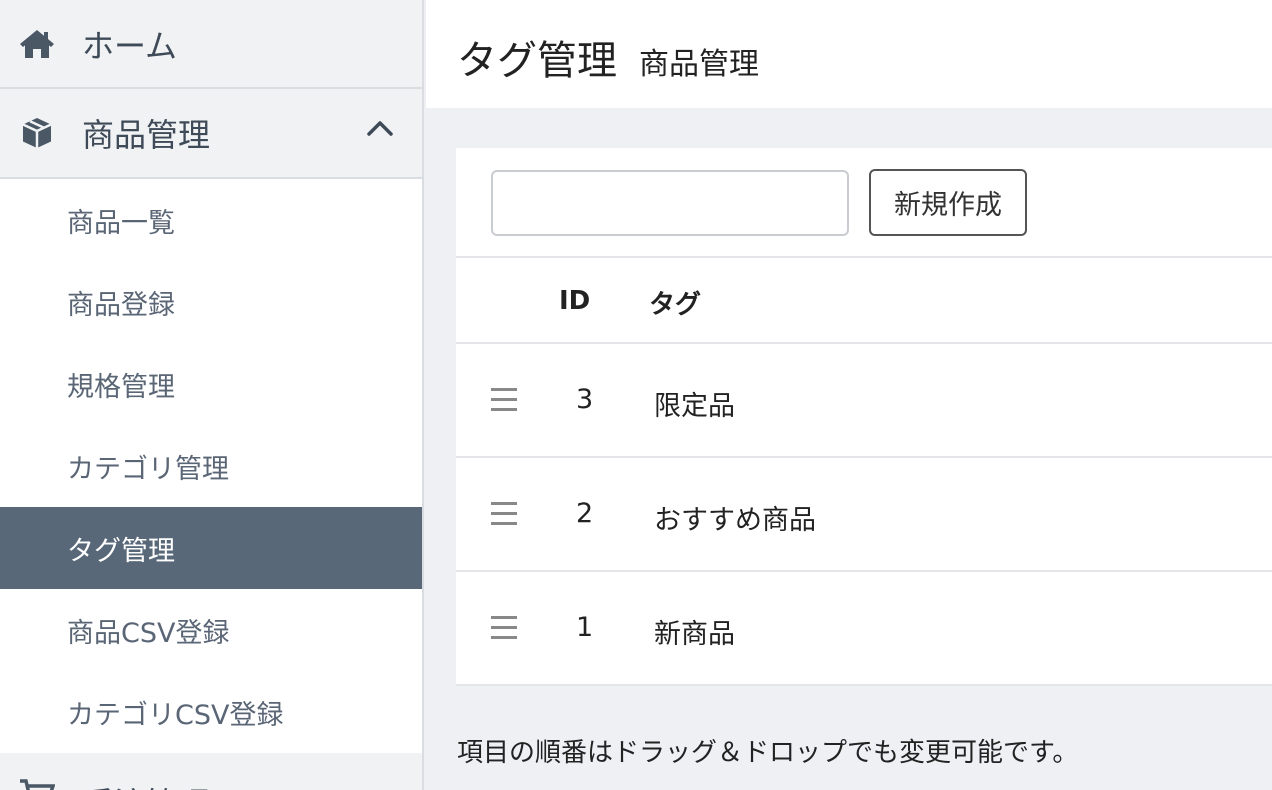 This screenshot has height=790, width=1272. Describe the element at coordinates (37, 44) in the screenshot. I see `home-icon` at that location.